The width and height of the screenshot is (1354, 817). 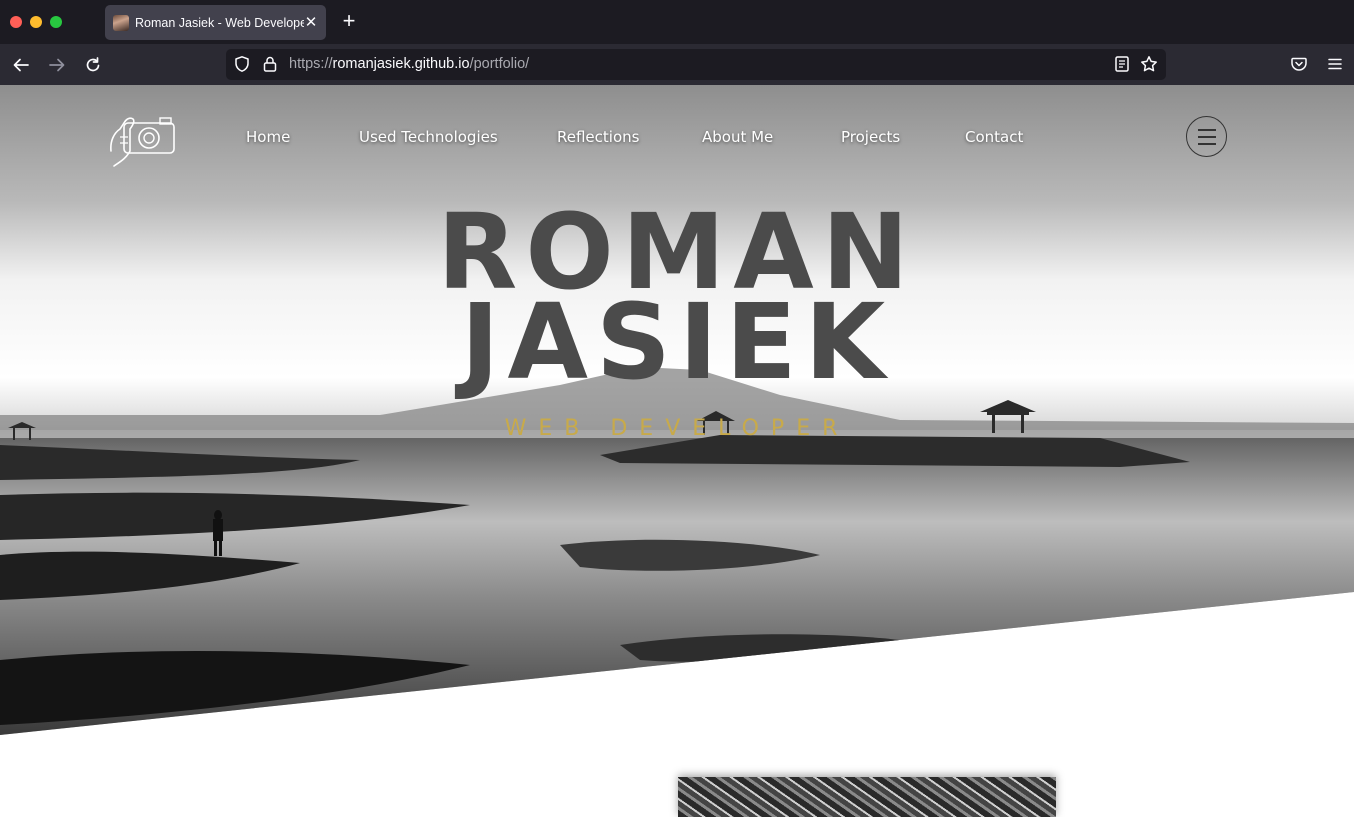 What do you see at coordinates (56, 22) in the screenshot?
I see `window-zoom-button` at bounding box center [56, 22].